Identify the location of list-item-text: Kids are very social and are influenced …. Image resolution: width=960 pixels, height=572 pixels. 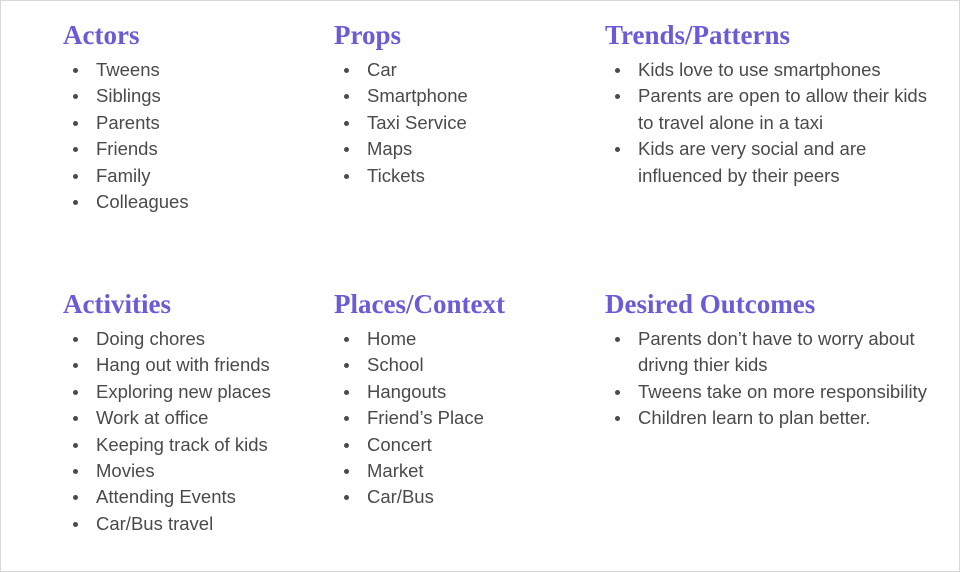
(752, 162).